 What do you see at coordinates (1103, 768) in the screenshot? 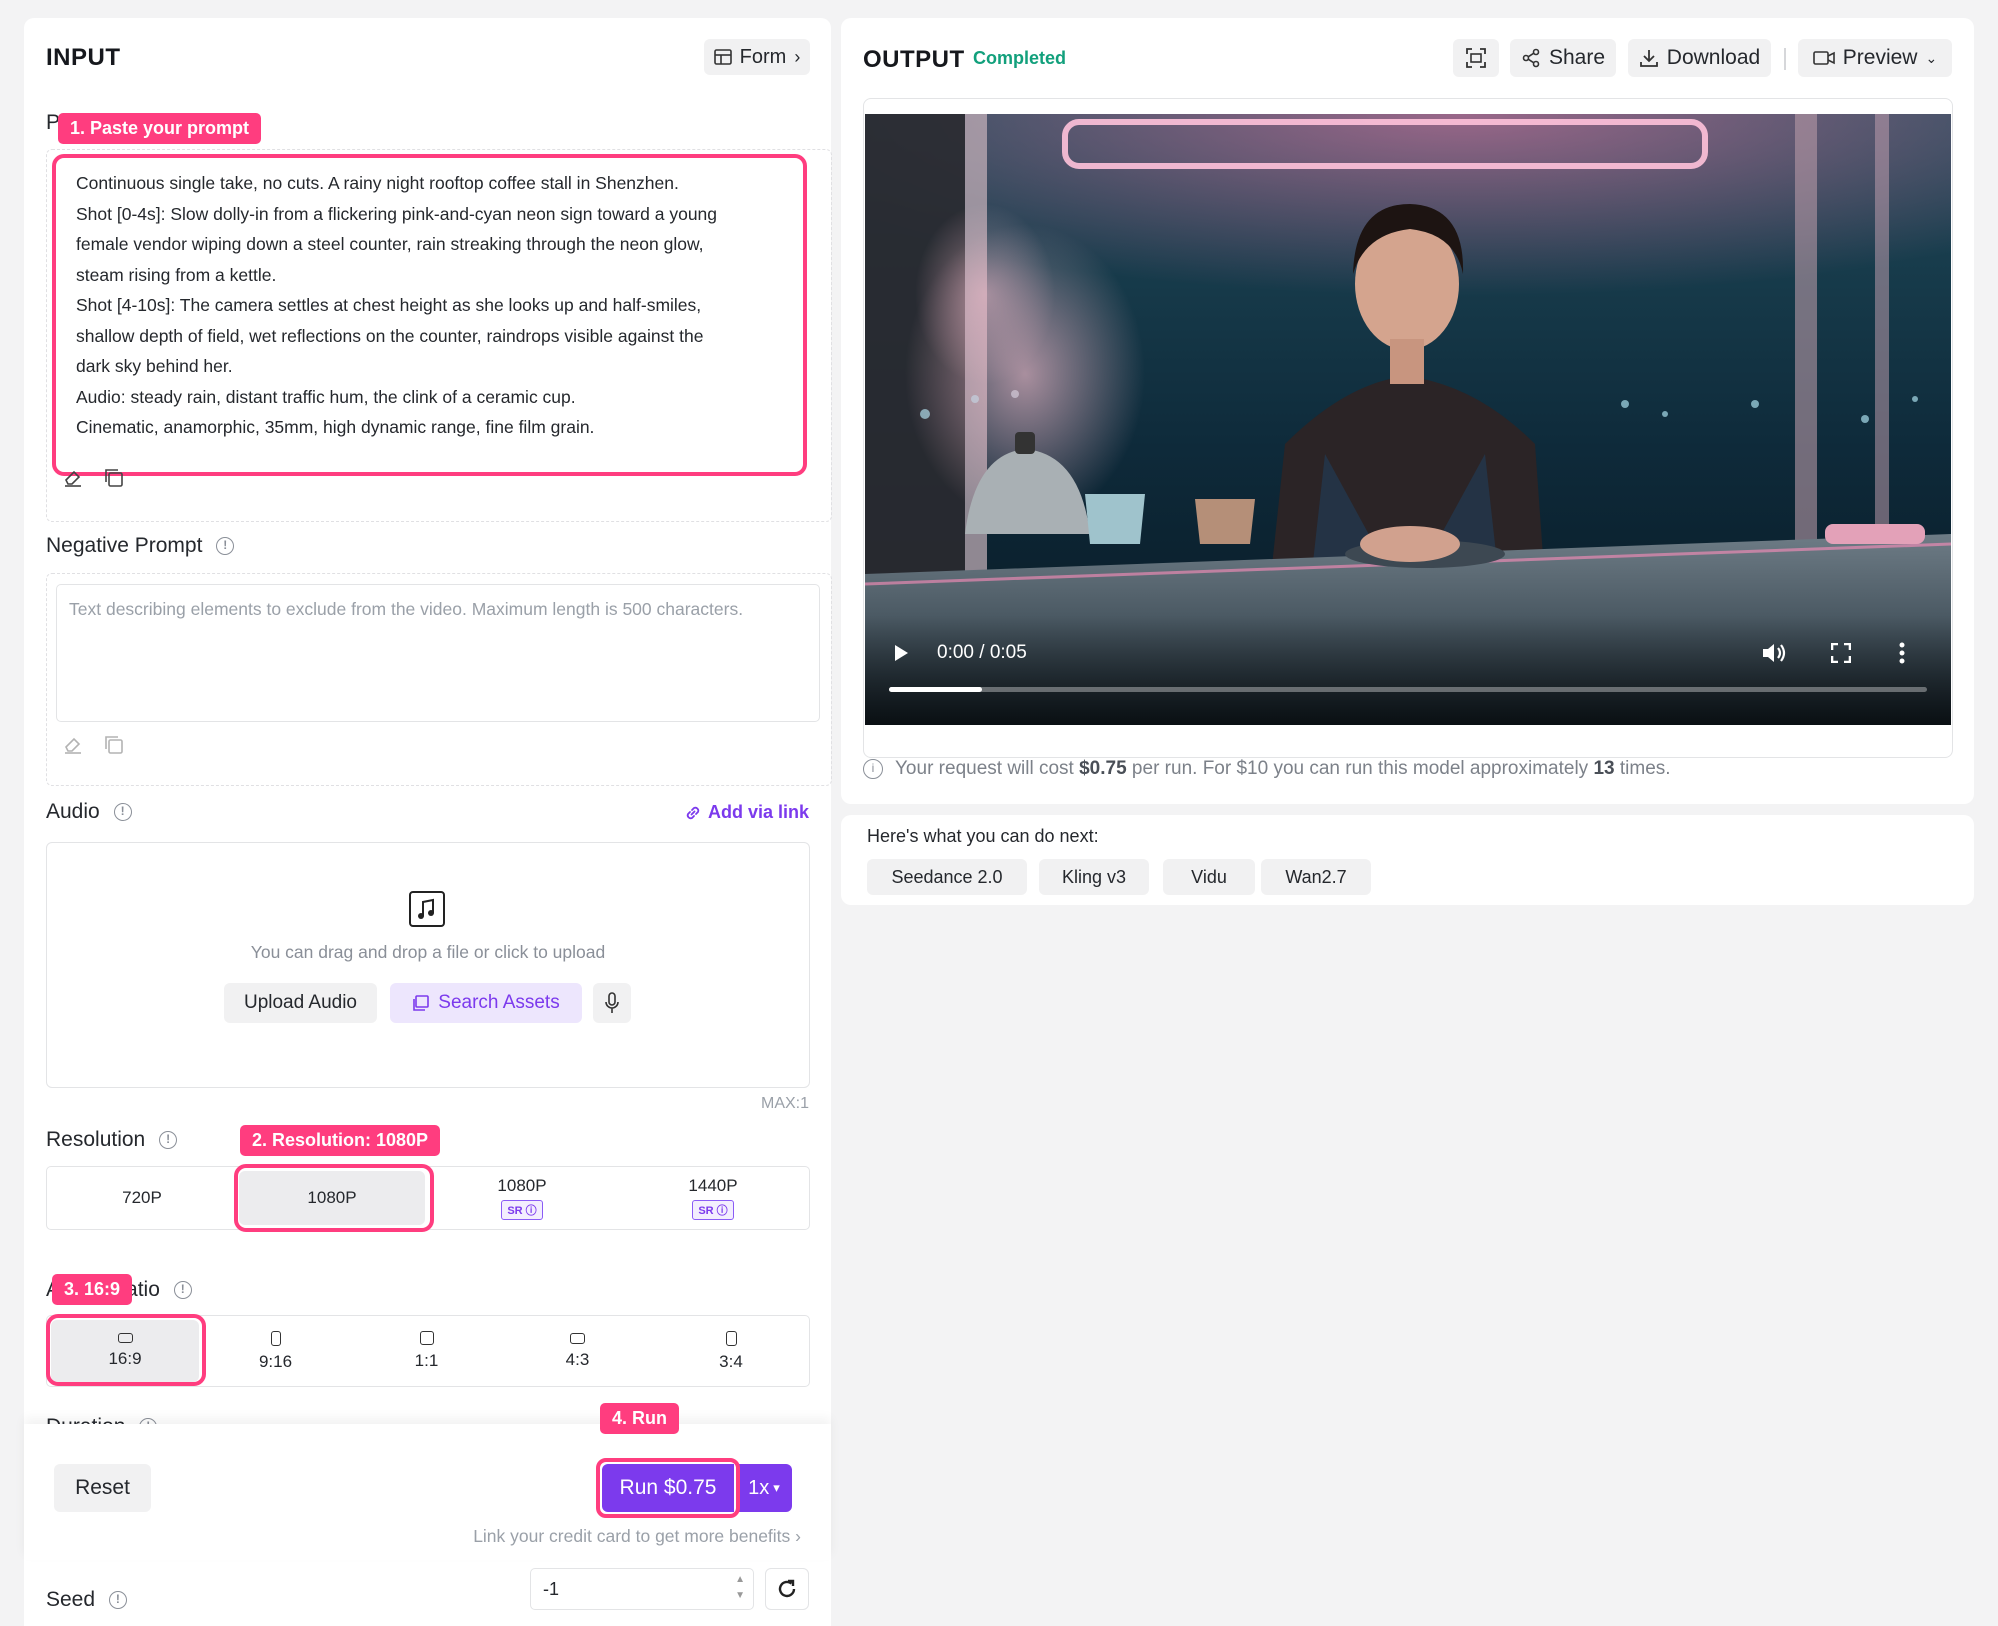
I see `cost-value: $0.75` at bounding box center [1103, 768].